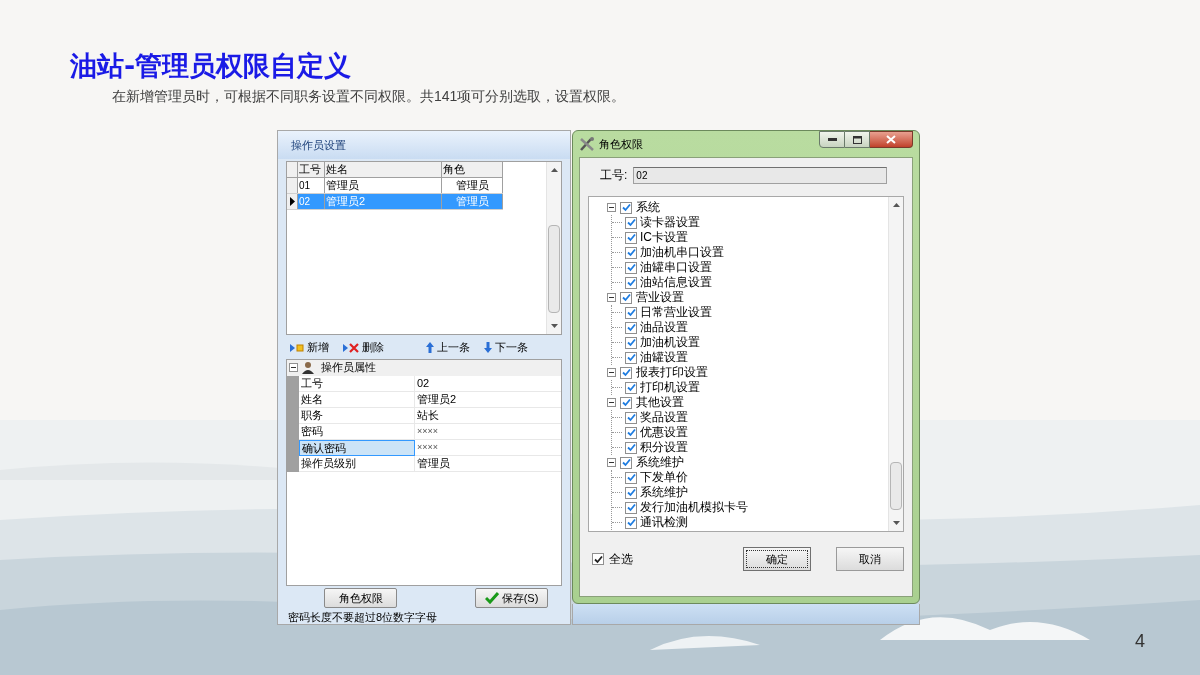  Describe the element at coordinates (660, 297) in the screenshot. I see `tree-item: 营业设置` at that location.